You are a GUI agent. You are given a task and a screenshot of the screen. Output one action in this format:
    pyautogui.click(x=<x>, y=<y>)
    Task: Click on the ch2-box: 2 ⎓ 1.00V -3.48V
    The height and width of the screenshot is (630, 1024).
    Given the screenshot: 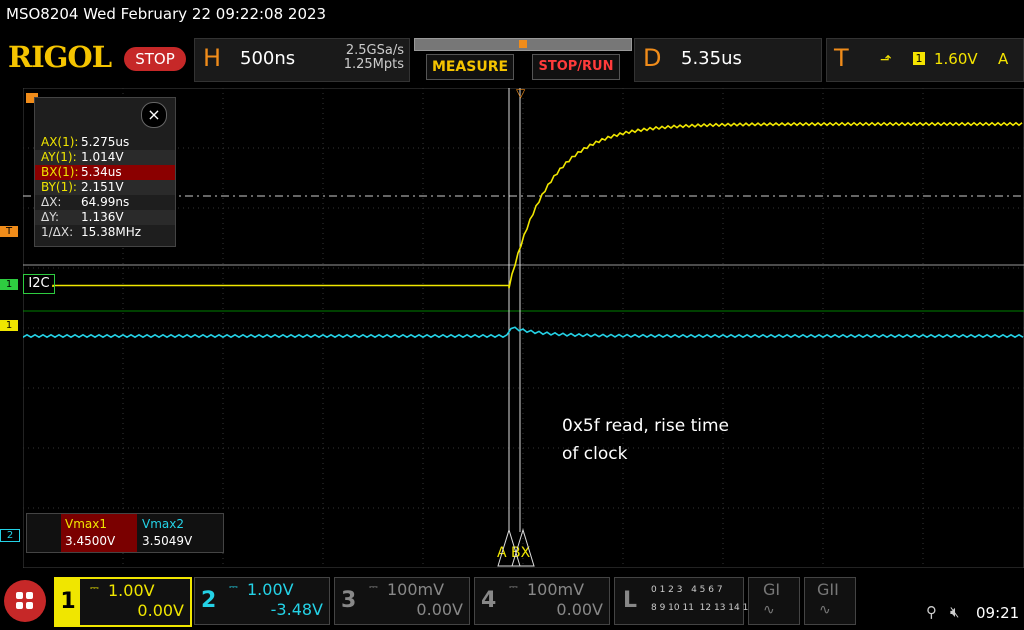 What is the action you would take?
    pyautogui.click(x=262, y=601)
    